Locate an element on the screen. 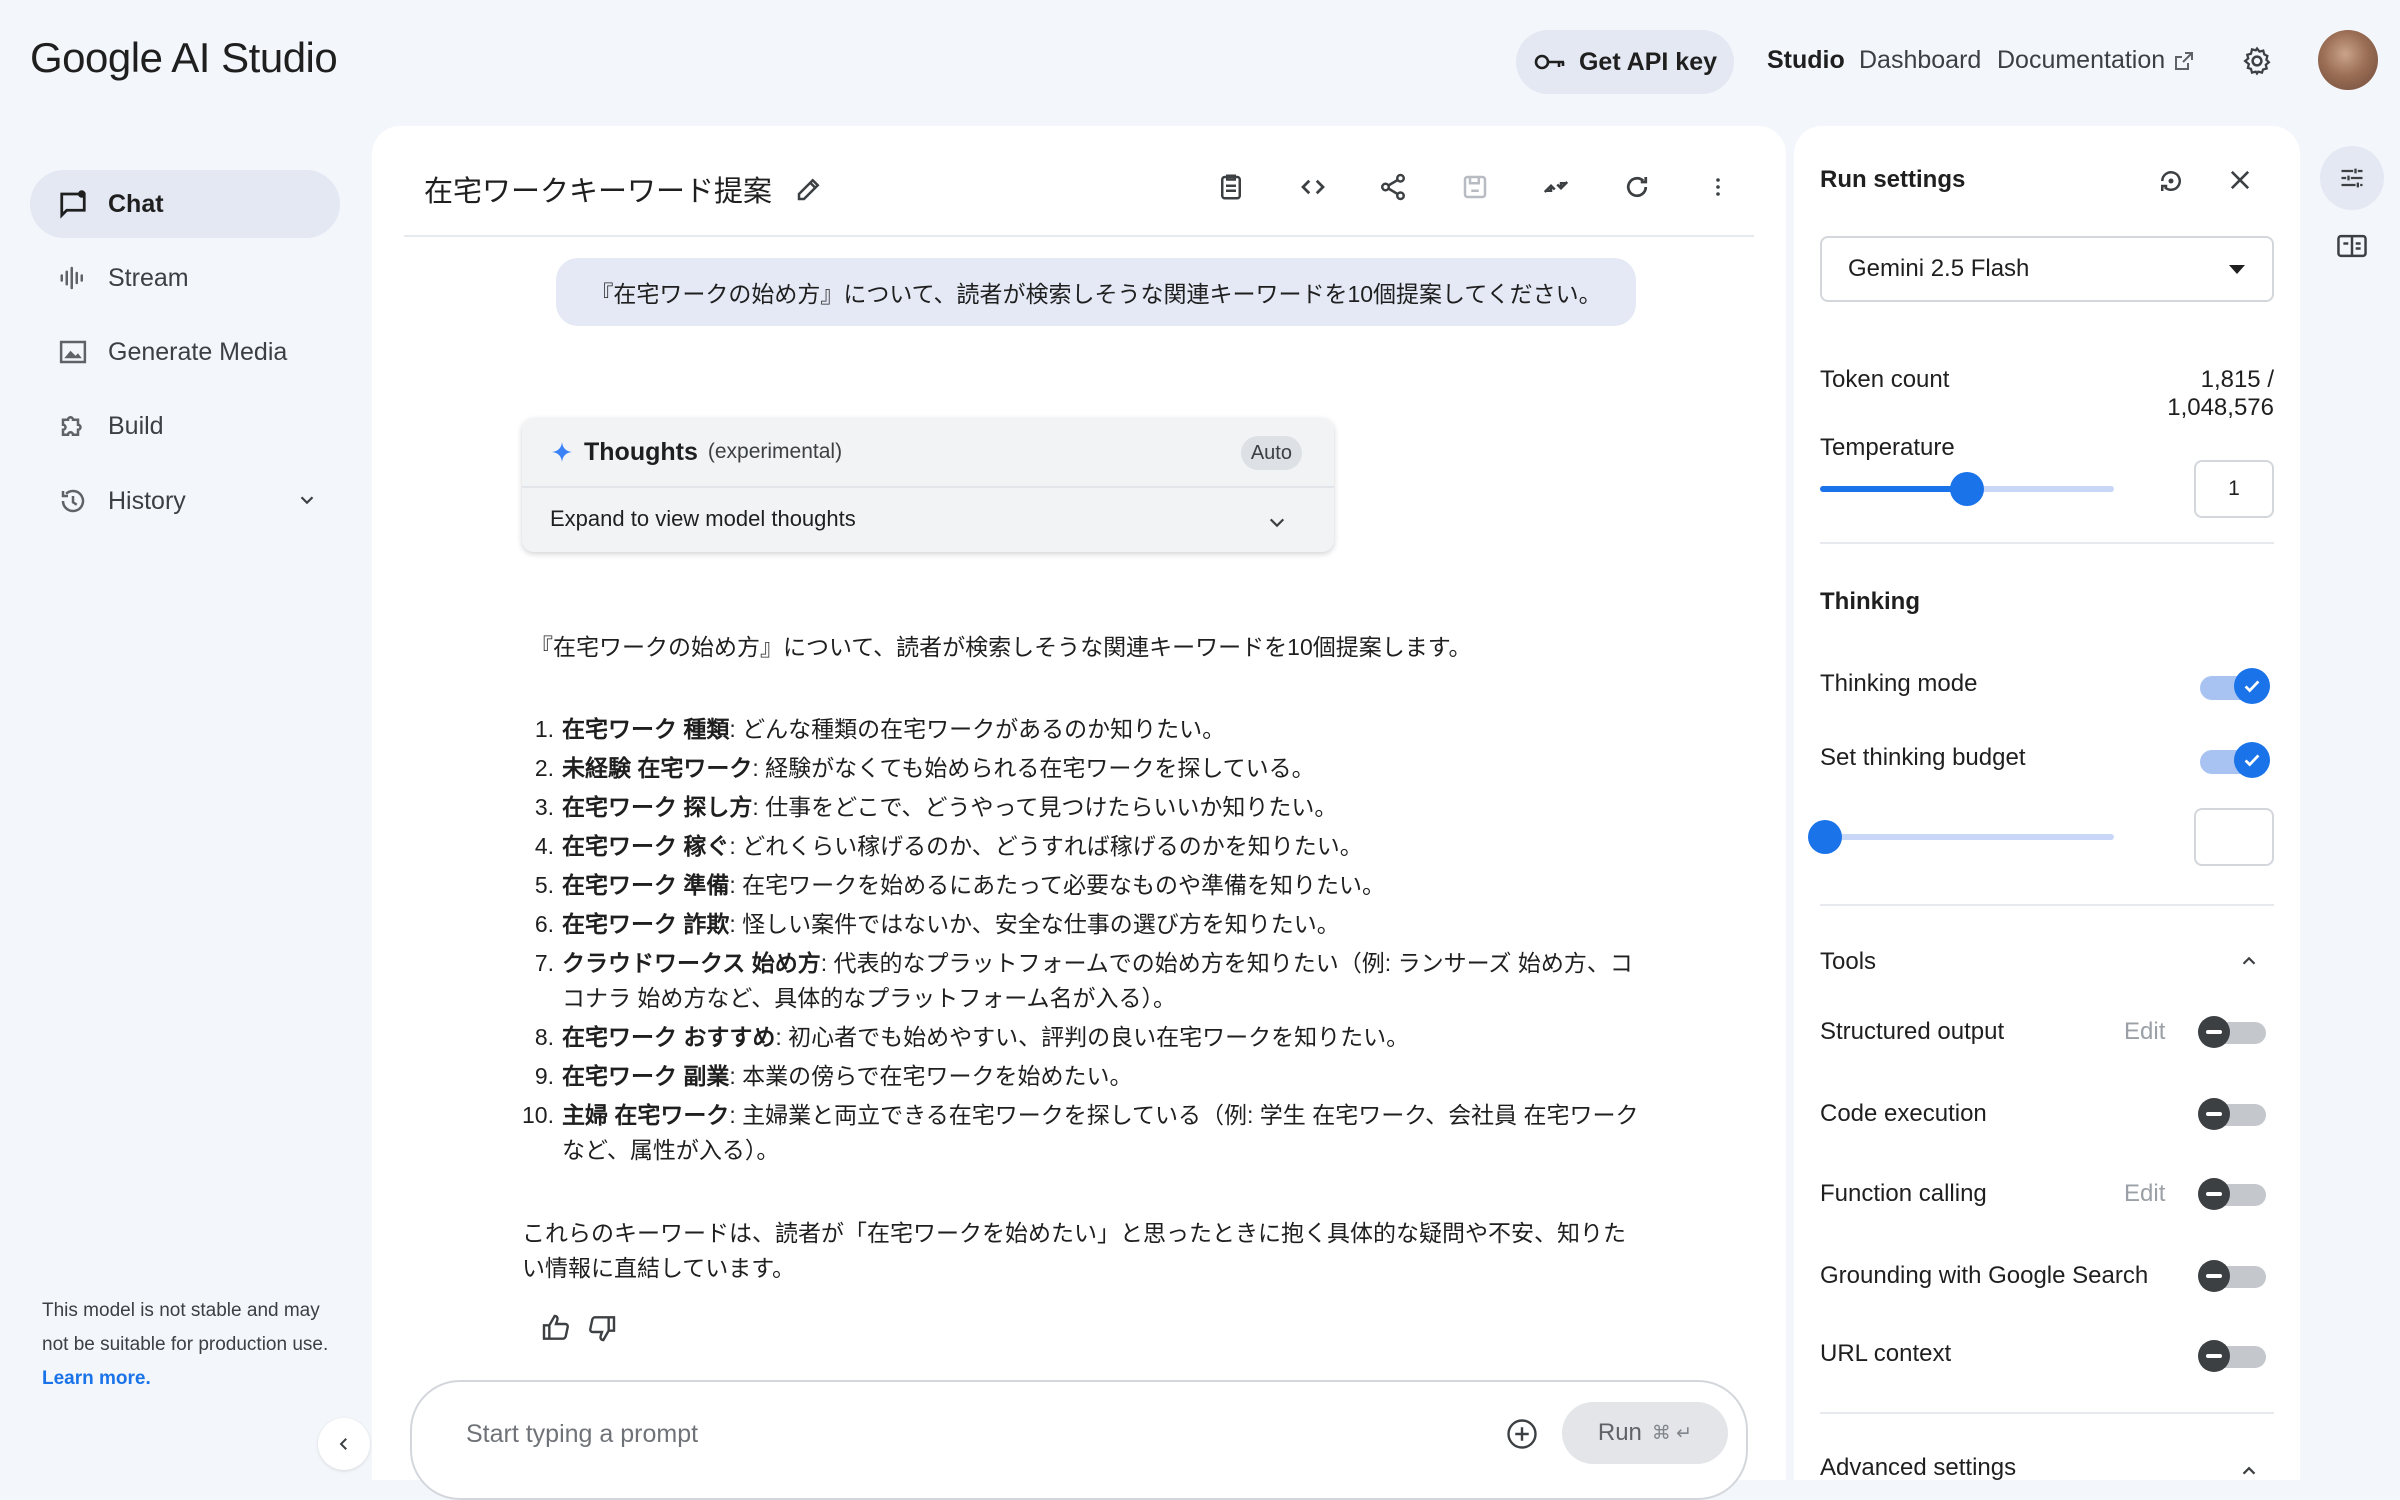 The width and height of the screenshot is (2400, 1500). thinking-section-title: Thinking is located at coordinates (1870, 601).